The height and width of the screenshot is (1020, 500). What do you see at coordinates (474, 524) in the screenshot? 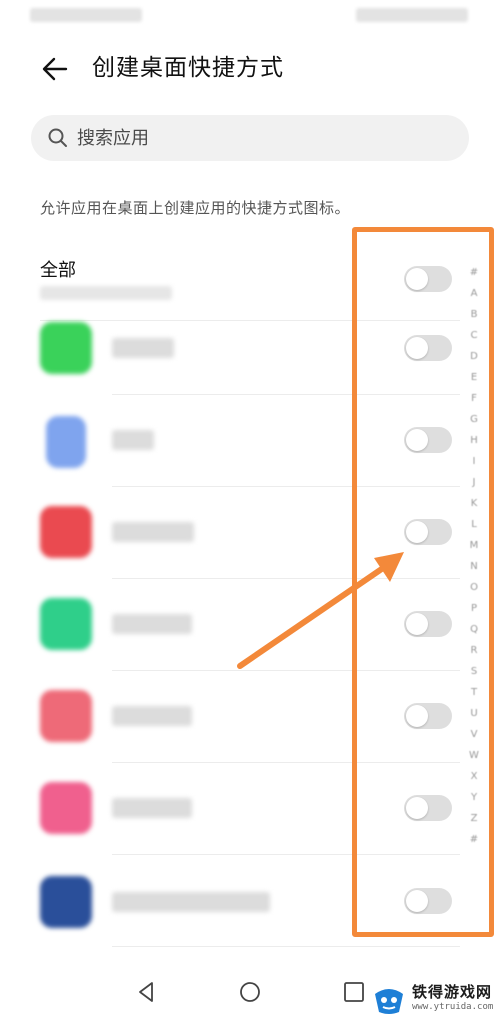
I see `index-letter: L` at bounding box center [474, 524].